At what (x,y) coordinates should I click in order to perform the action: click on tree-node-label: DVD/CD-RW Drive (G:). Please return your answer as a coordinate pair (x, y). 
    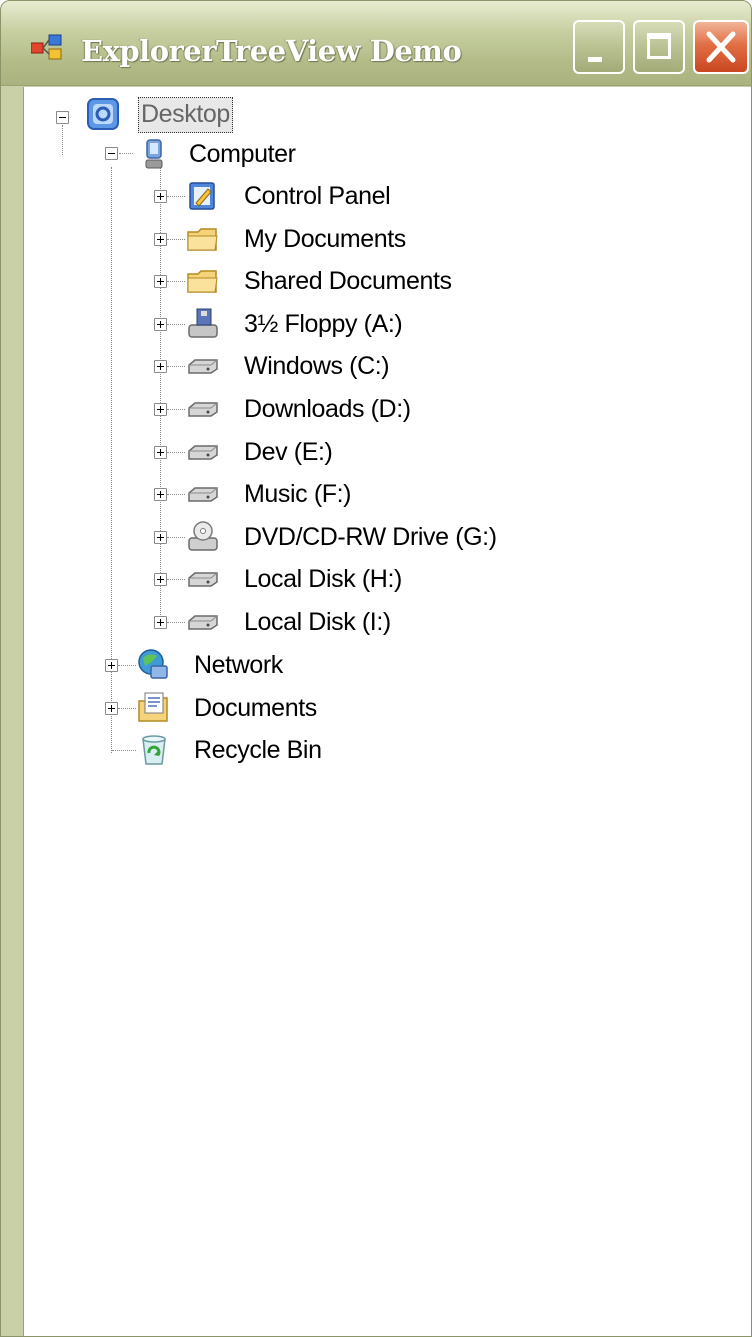
    Looking at the image, I should click on (370, 536).